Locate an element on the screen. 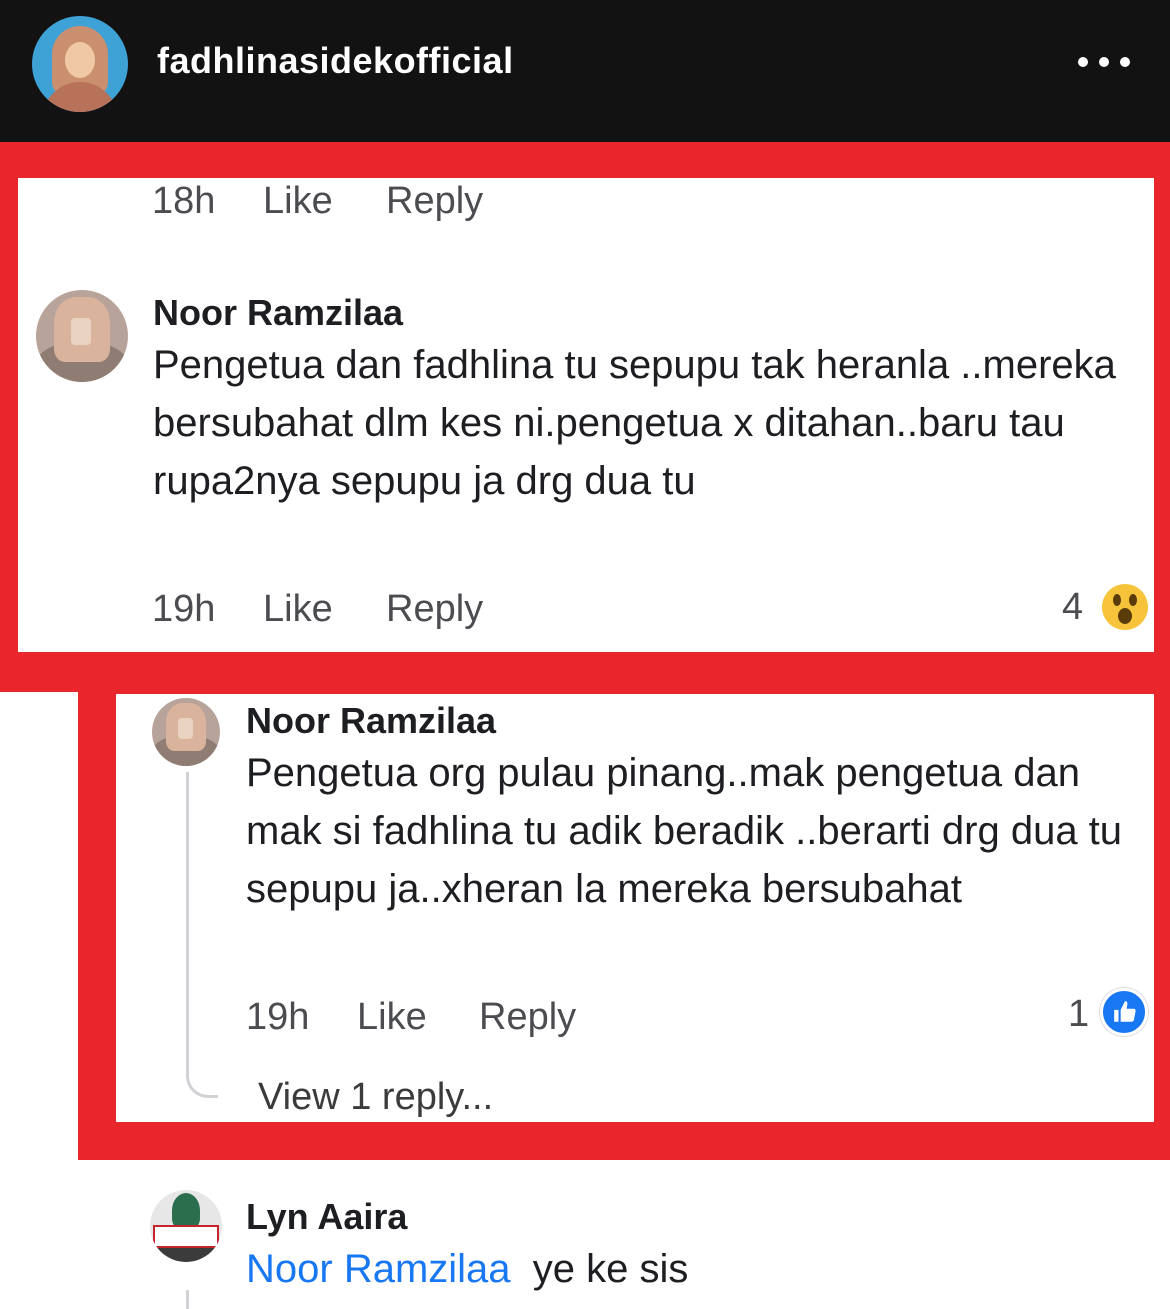 The width and height of the screenshot is (1170, 1309). comment-author: Lyn Aaira is located at coordinates (326, 1217).